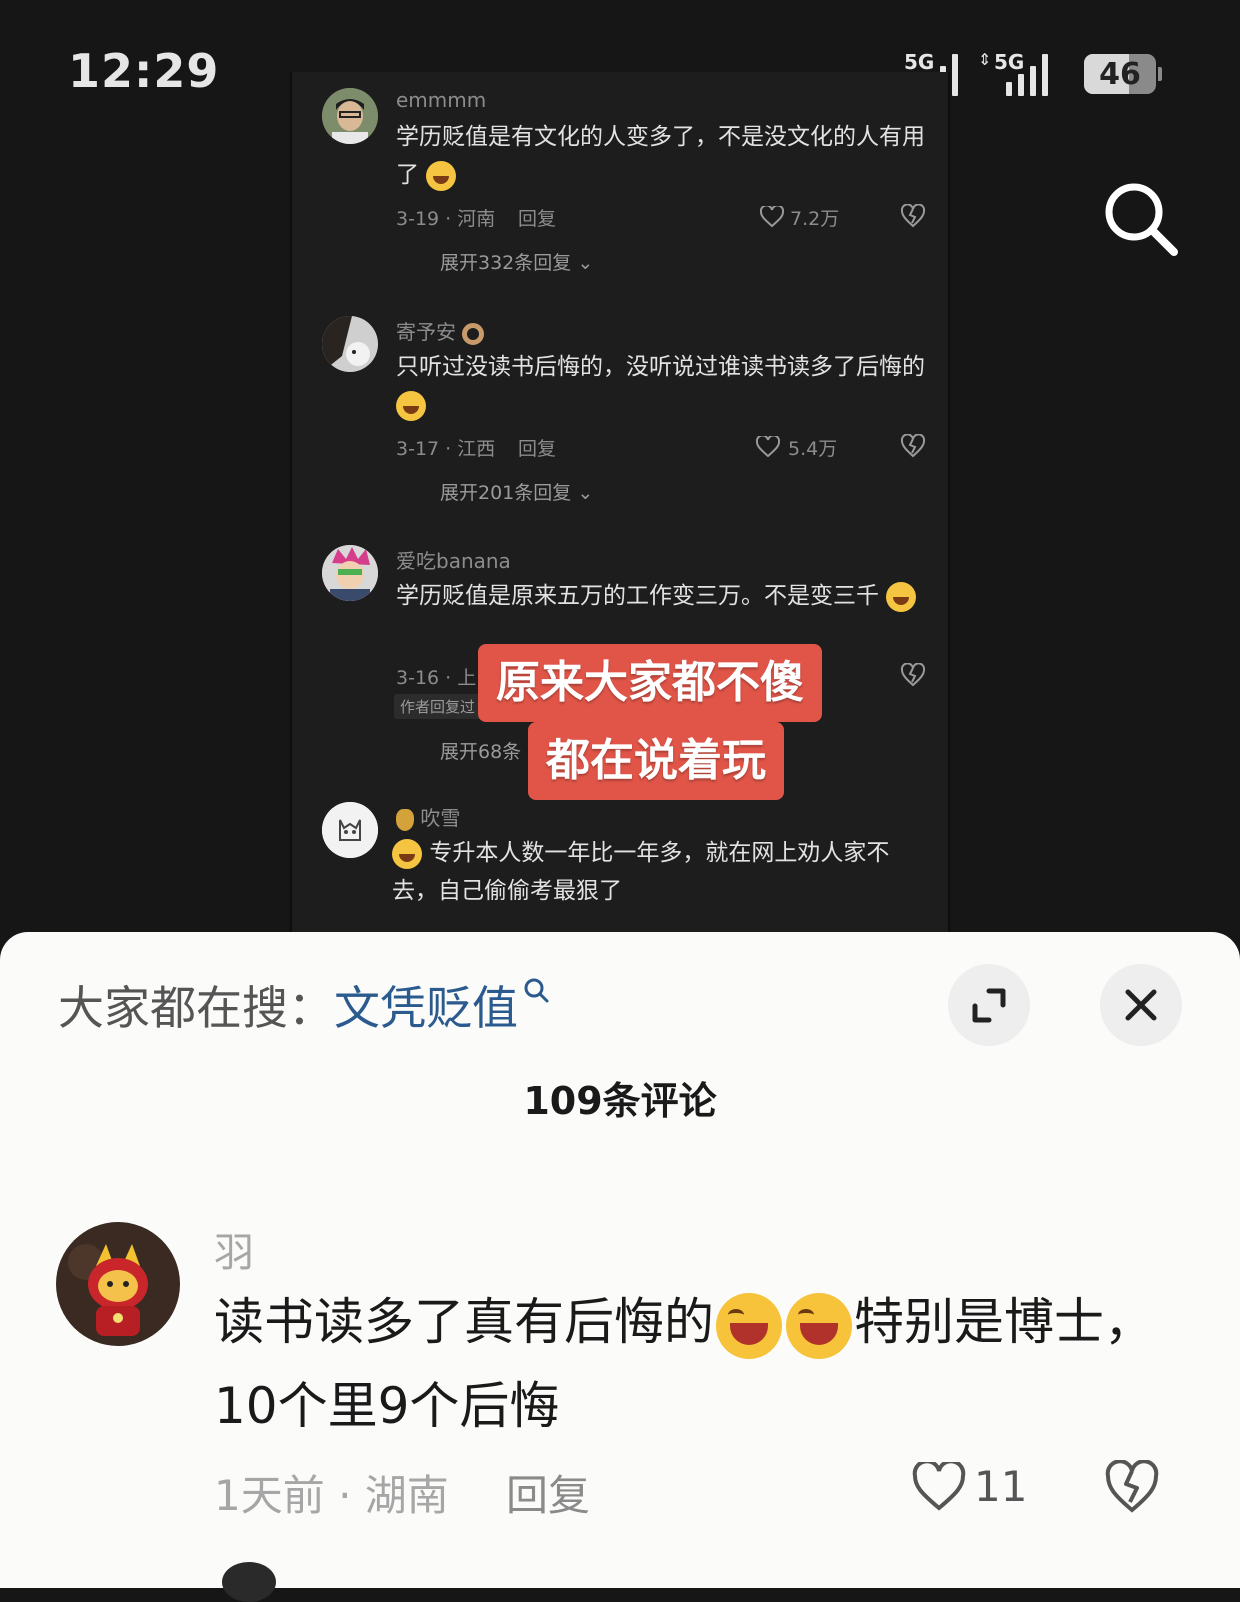 The height and width of the screenshot is (1602, 1240). Describe the element at coordinates (405, 819) in the screenshot. I see `pineapple-emoji` at that location.